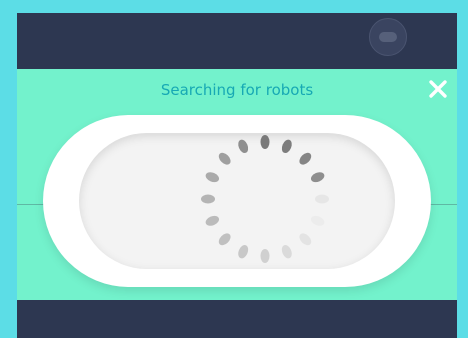 This screenshot has width=468, height=338. Describe the element at coordinates (388, 37) in the screenshot. I see `robot-avatar-icon` at that location.